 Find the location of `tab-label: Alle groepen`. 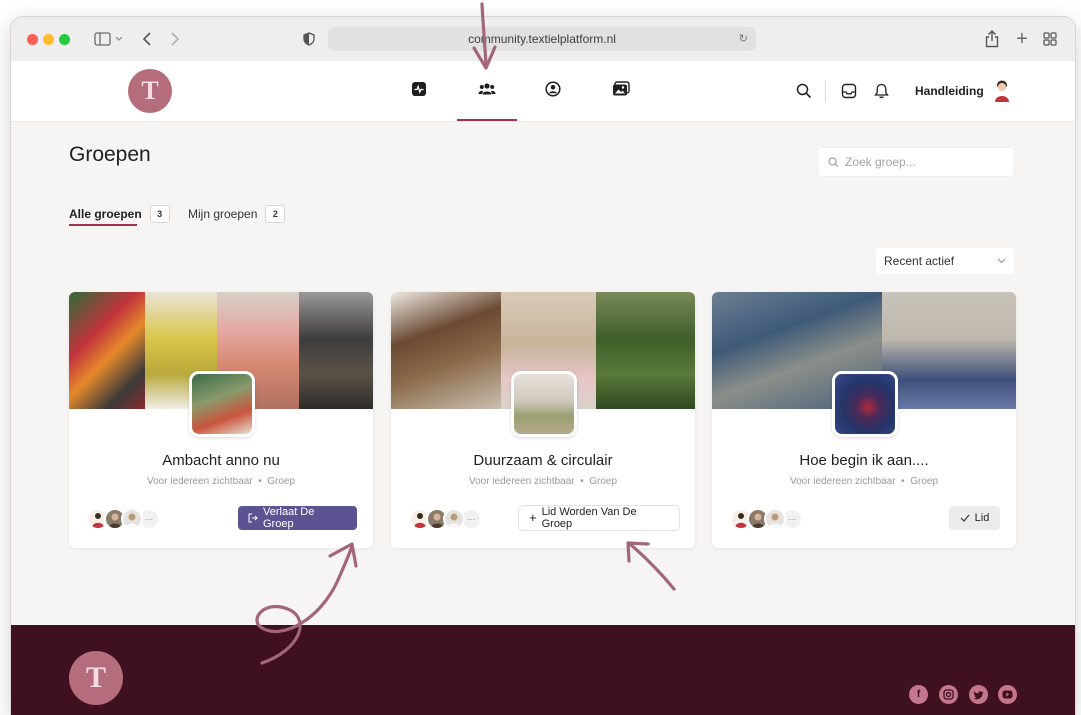

tab-label: Alle groepen is located at coordinates (105, 214).